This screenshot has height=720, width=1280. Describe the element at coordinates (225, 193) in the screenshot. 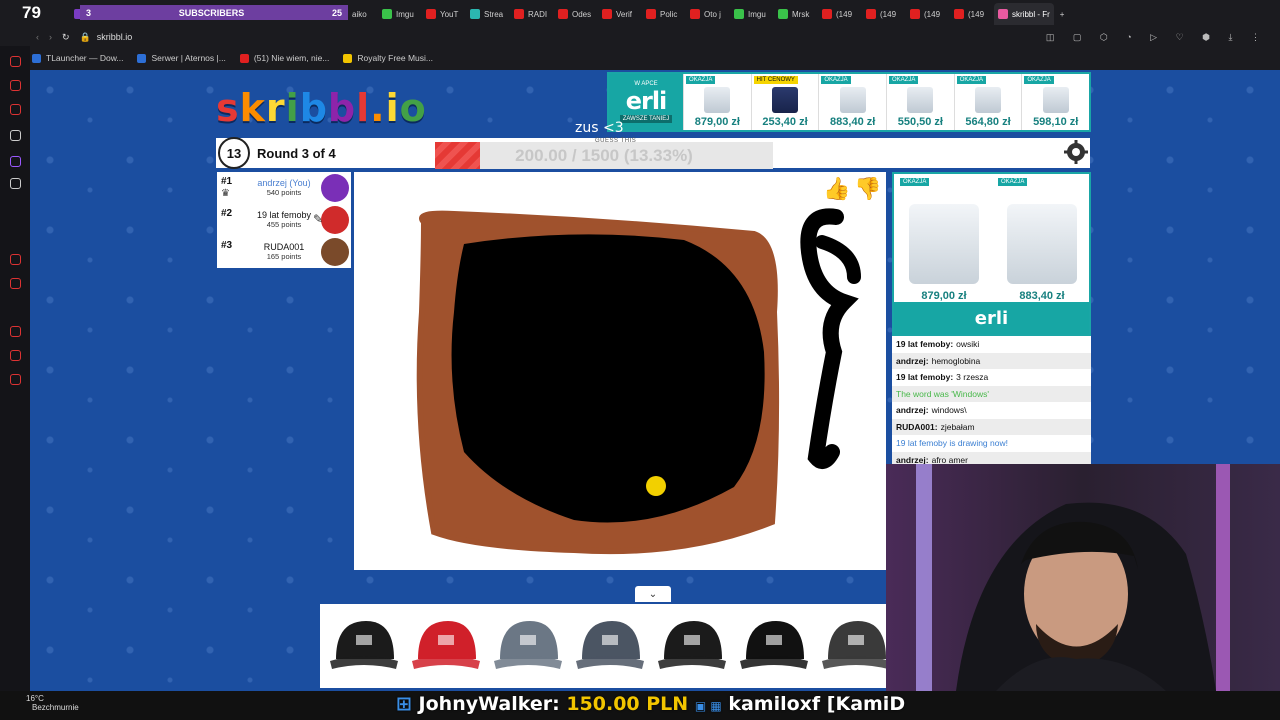

I see `crown-icon: ♛` at that location.